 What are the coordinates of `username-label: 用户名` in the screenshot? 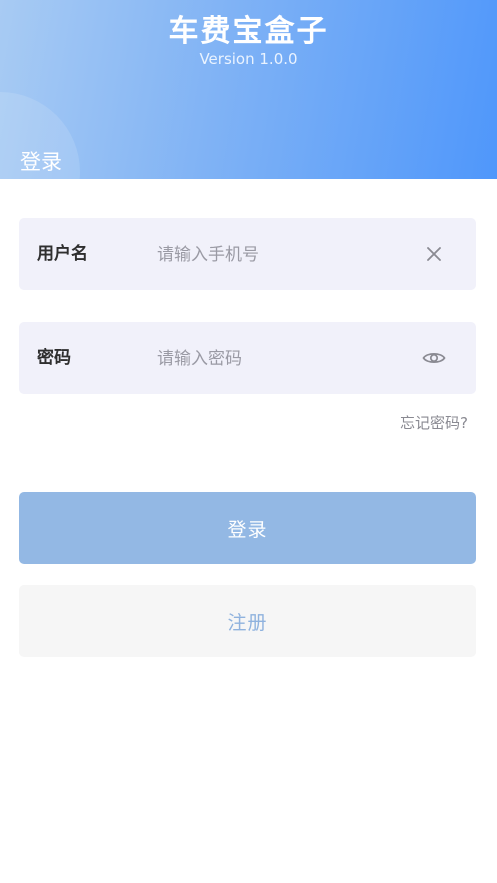 It's located at (62, 254).